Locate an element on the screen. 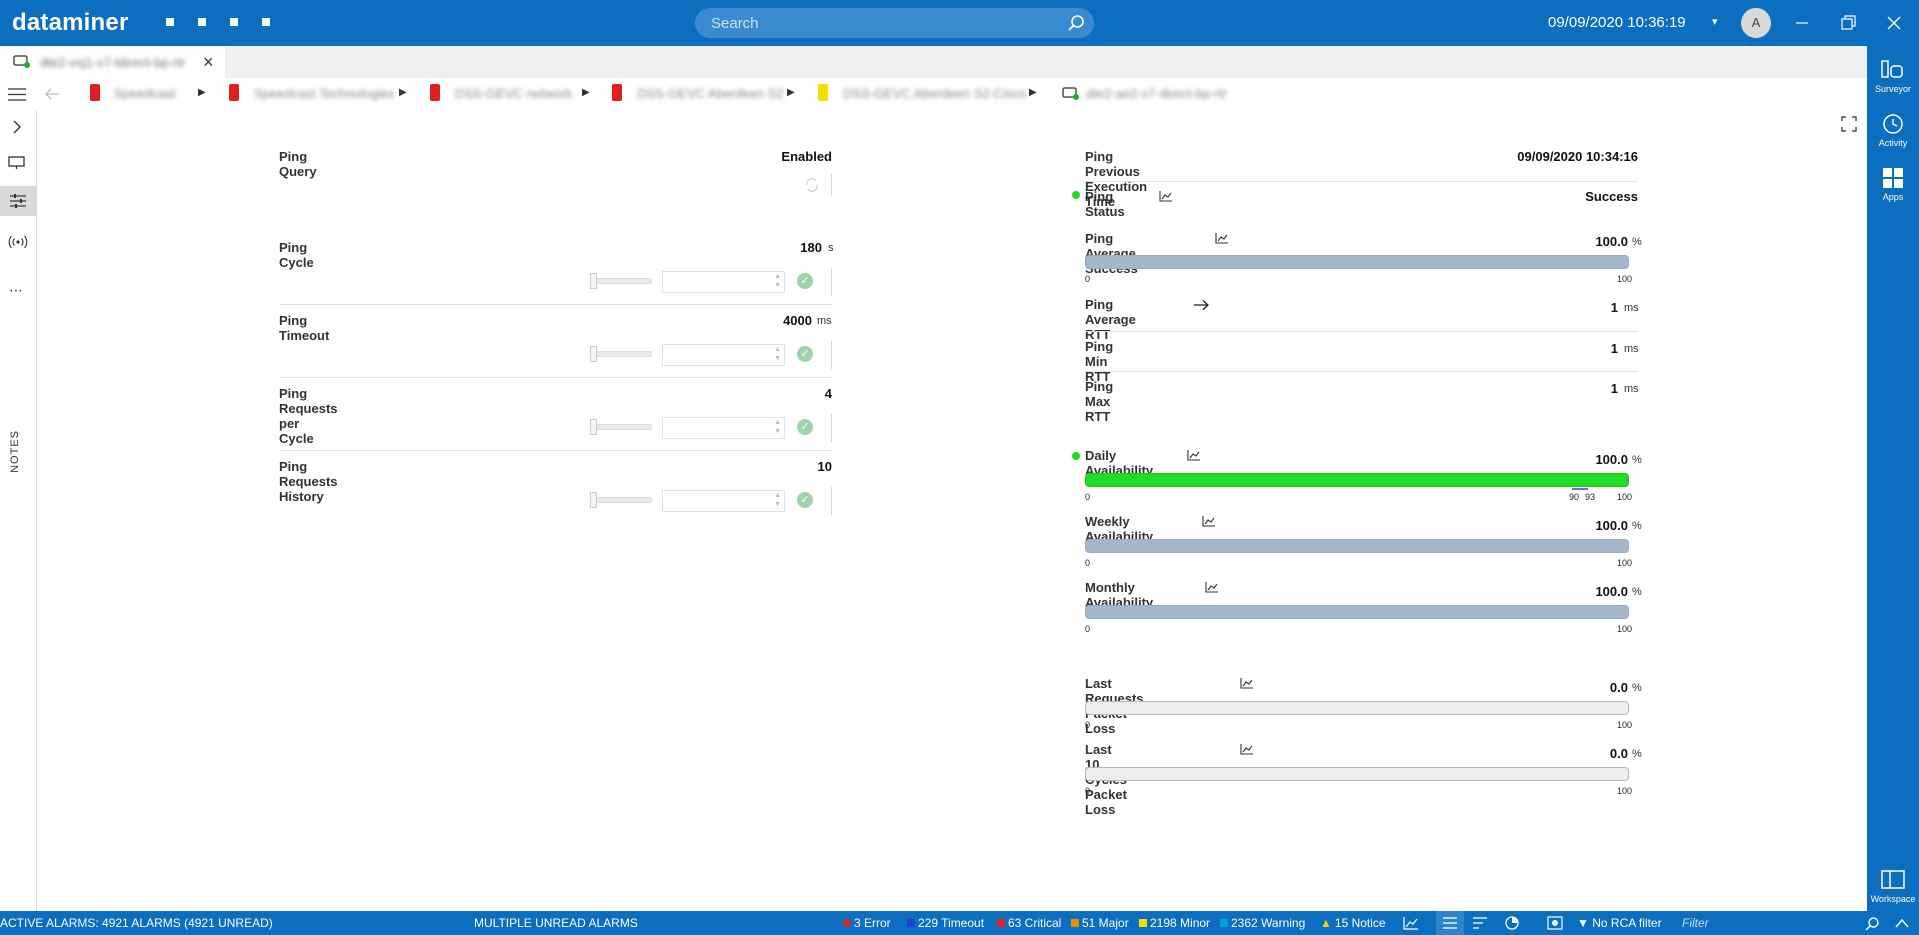 The width and height of the screenshot is (1919, 935). alarm-count-timeout: 229 Timeout is located at coordinates (945, 923).